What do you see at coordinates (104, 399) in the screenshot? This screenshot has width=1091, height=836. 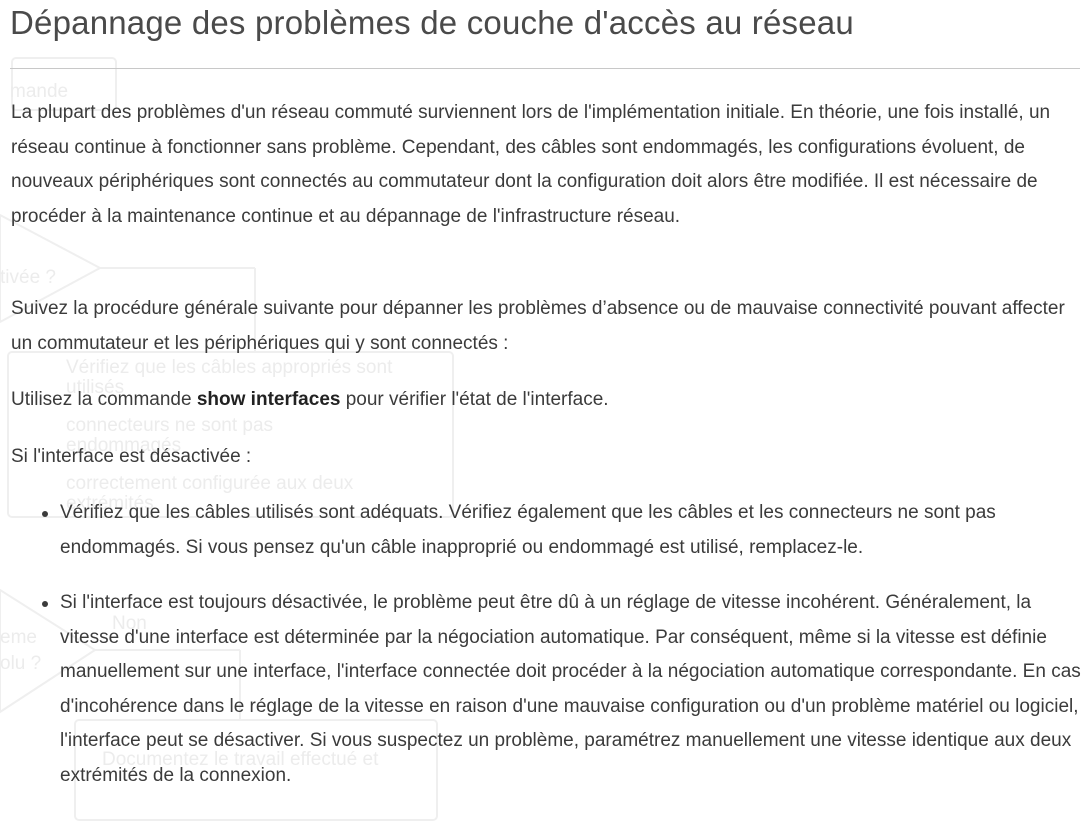 I see `command-text-before: Utilisez la commande` at bounding box center [104, 399].